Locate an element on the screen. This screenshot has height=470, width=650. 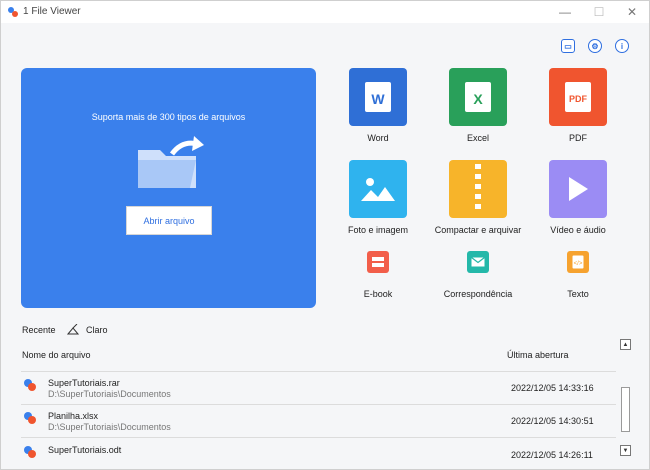
title-bar: 1 File Viewer — ☐ ✕ is located at coordinates (325, 12).